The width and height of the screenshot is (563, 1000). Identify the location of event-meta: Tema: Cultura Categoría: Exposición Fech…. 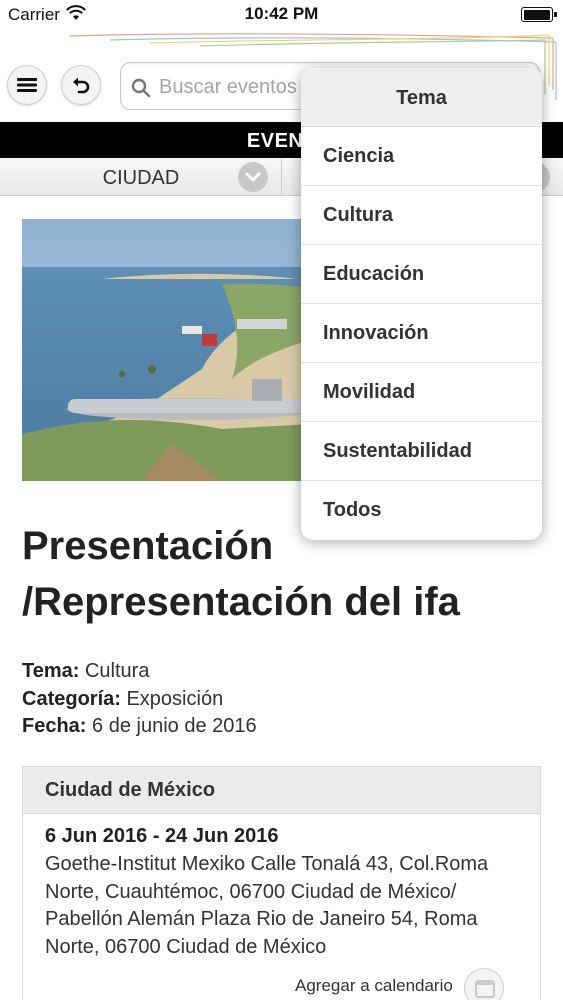
(139, 699).